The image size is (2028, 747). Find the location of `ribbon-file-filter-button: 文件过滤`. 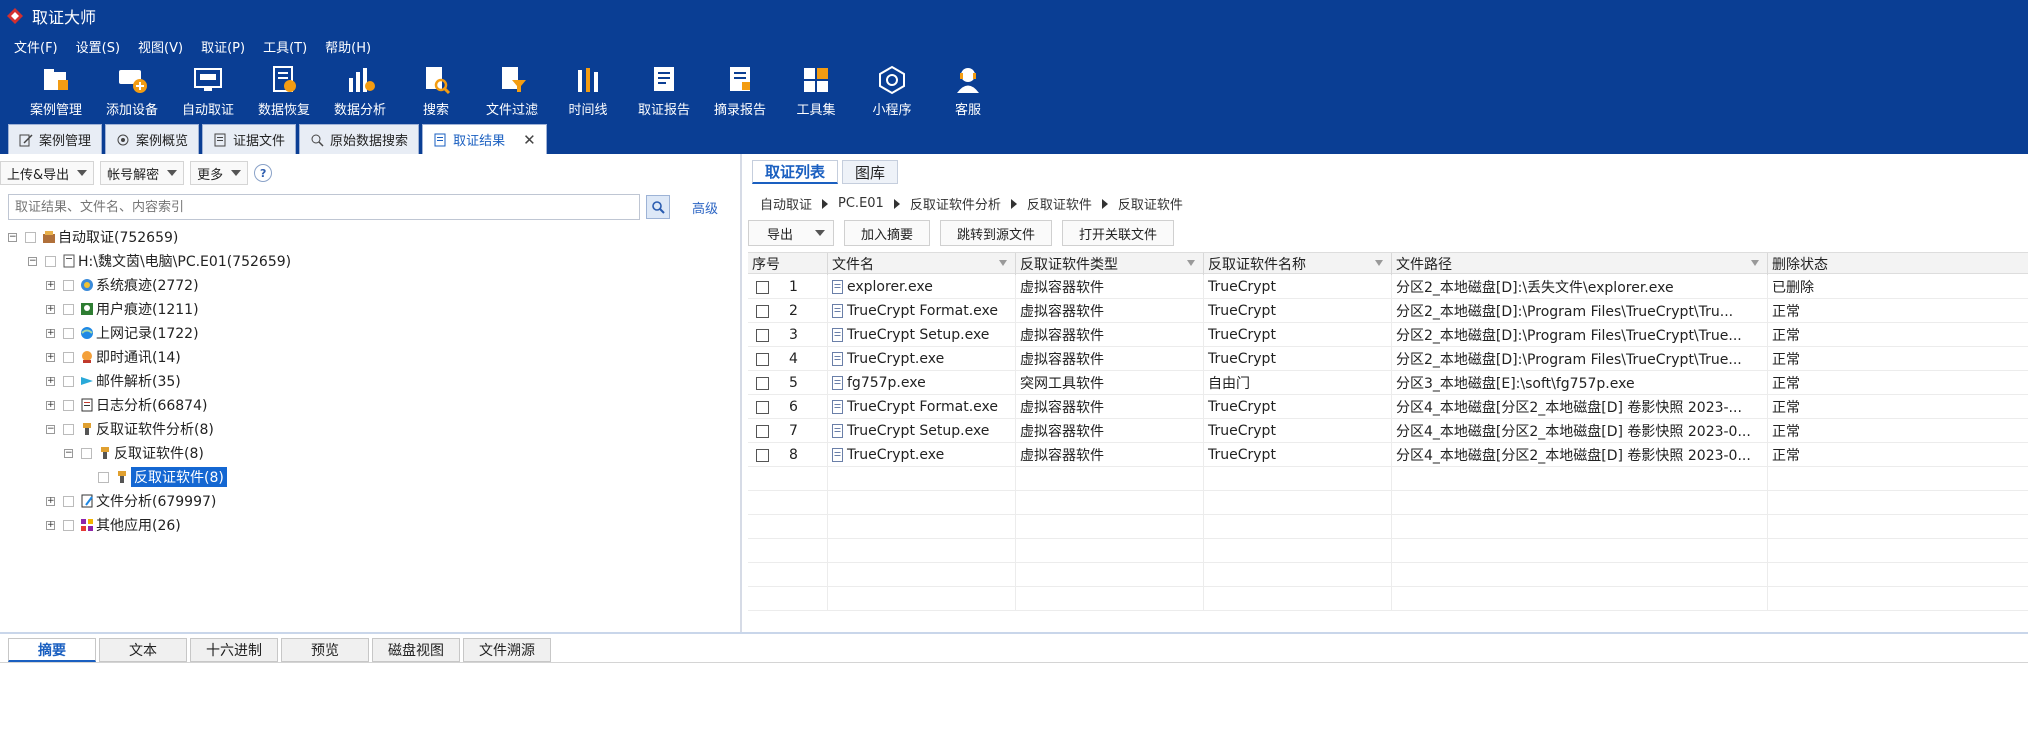

ribbon-file-filter-button: 文件过滤 is located at coordinates (512, 89).